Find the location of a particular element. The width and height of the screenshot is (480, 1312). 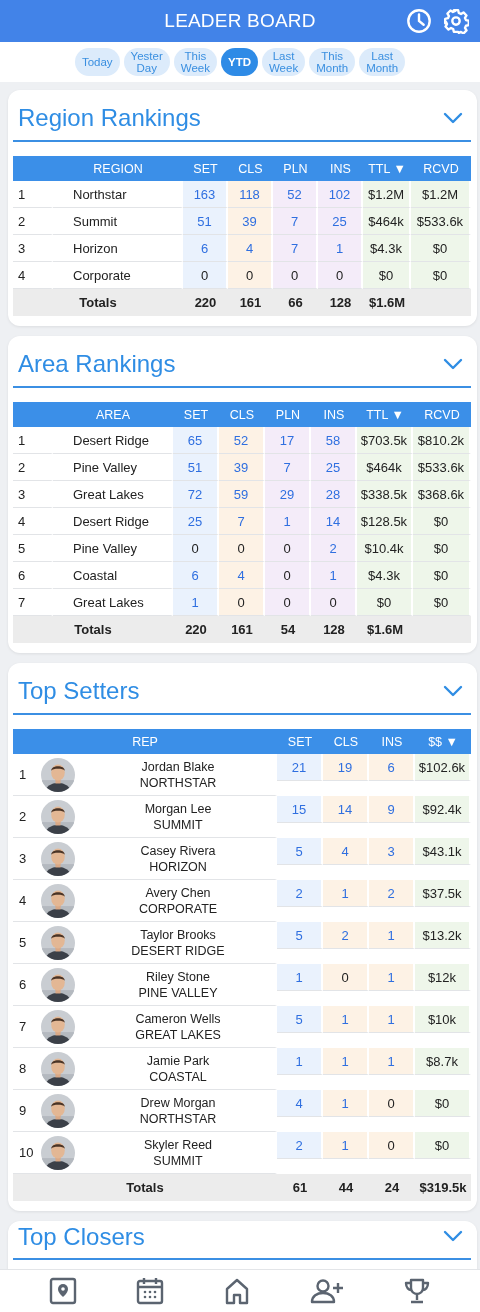

table-cell: $703.5k is located at coordinates (385, 440).